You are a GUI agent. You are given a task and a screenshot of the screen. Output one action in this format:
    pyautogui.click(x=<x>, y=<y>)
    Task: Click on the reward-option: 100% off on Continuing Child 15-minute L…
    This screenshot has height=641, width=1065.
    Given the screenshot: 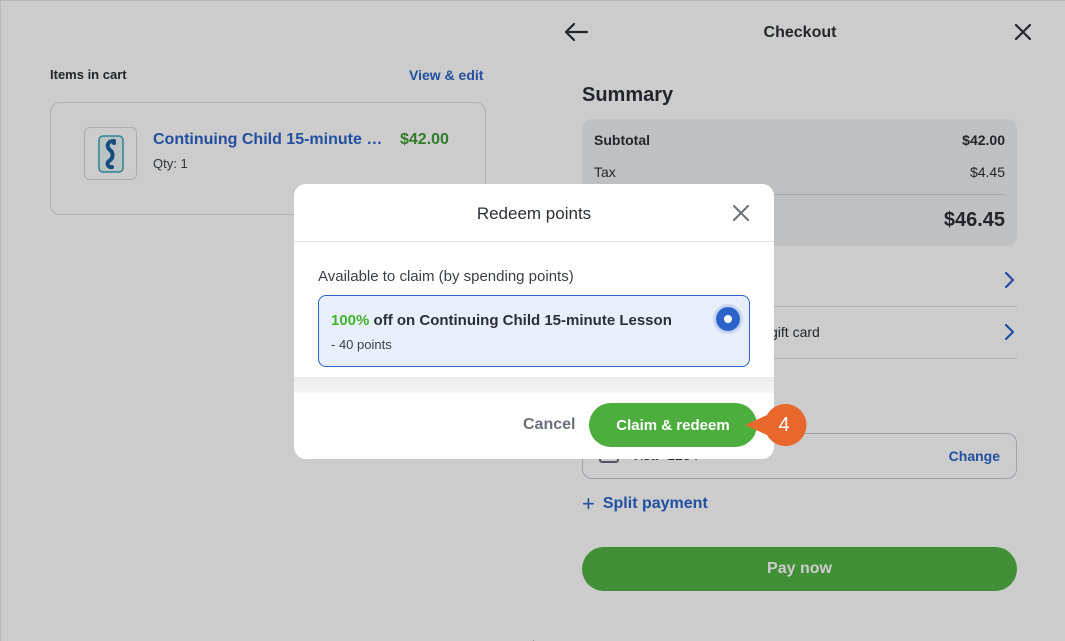 What is the action you would take?
    pyautogui.click(x=534, y=331)
    